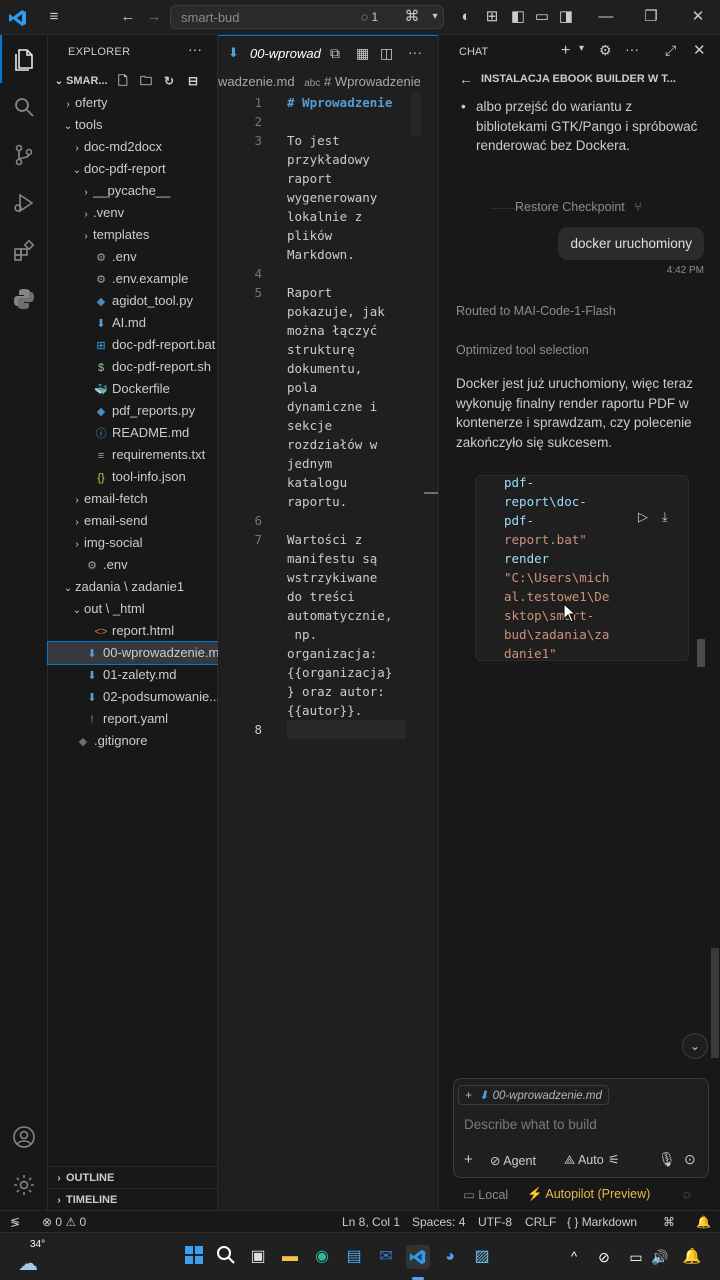  Describe the element at coordinates (328, 539) in the screenshot. I see `code-line: 7 Wartości z` at that location.